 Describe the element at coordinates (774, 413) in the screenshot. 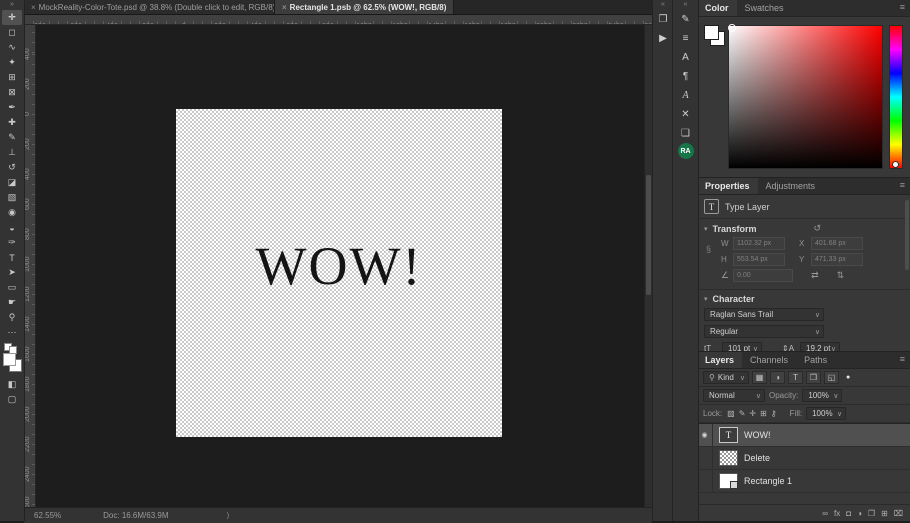

I see `lock-all-icon: ⚷` at that location.